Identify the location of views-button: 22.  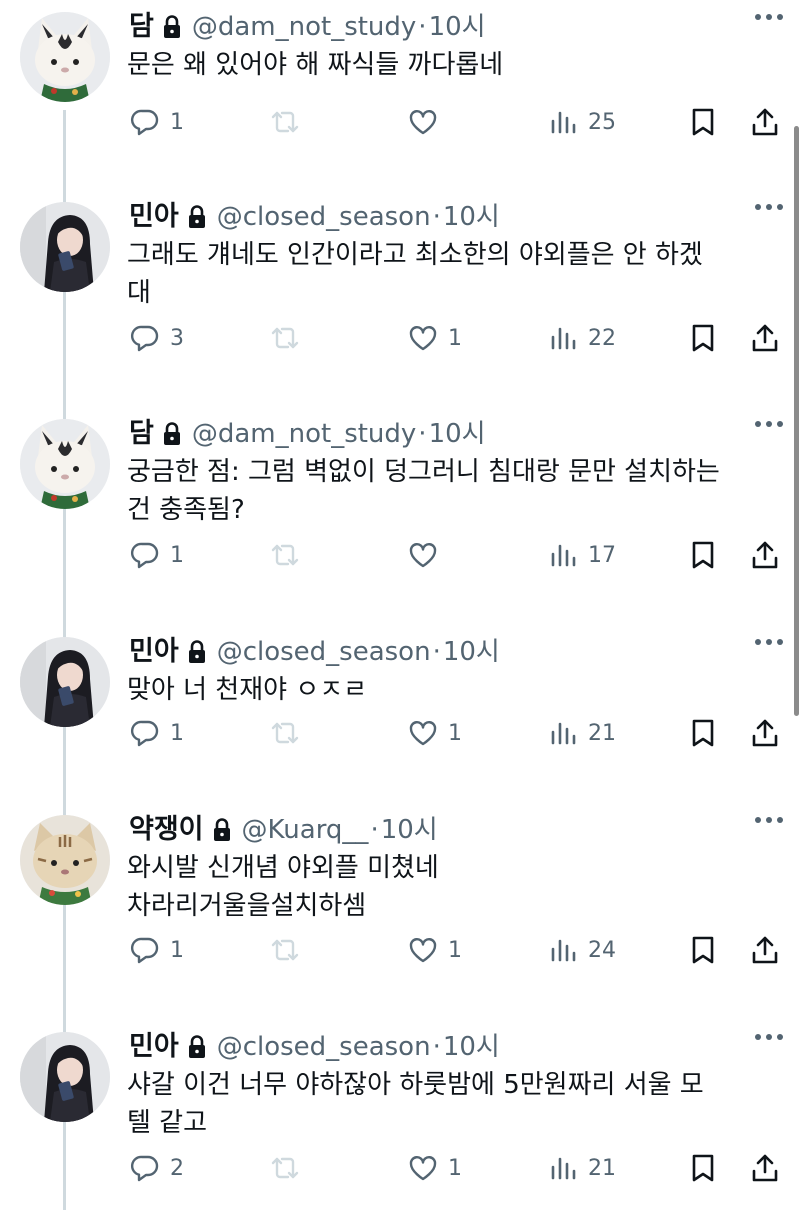
(582, 338).